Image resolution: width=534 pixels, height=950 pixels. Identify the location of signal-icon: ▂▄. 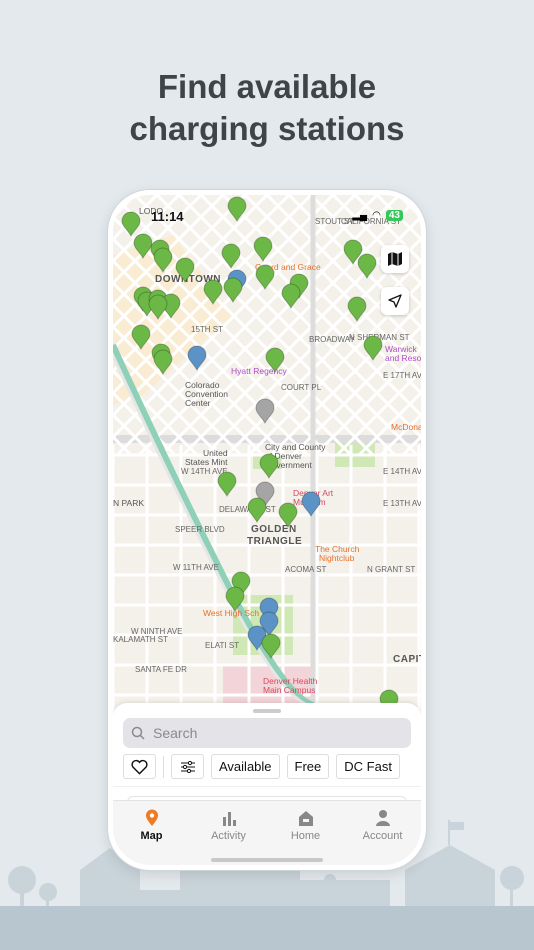
(360, 215).